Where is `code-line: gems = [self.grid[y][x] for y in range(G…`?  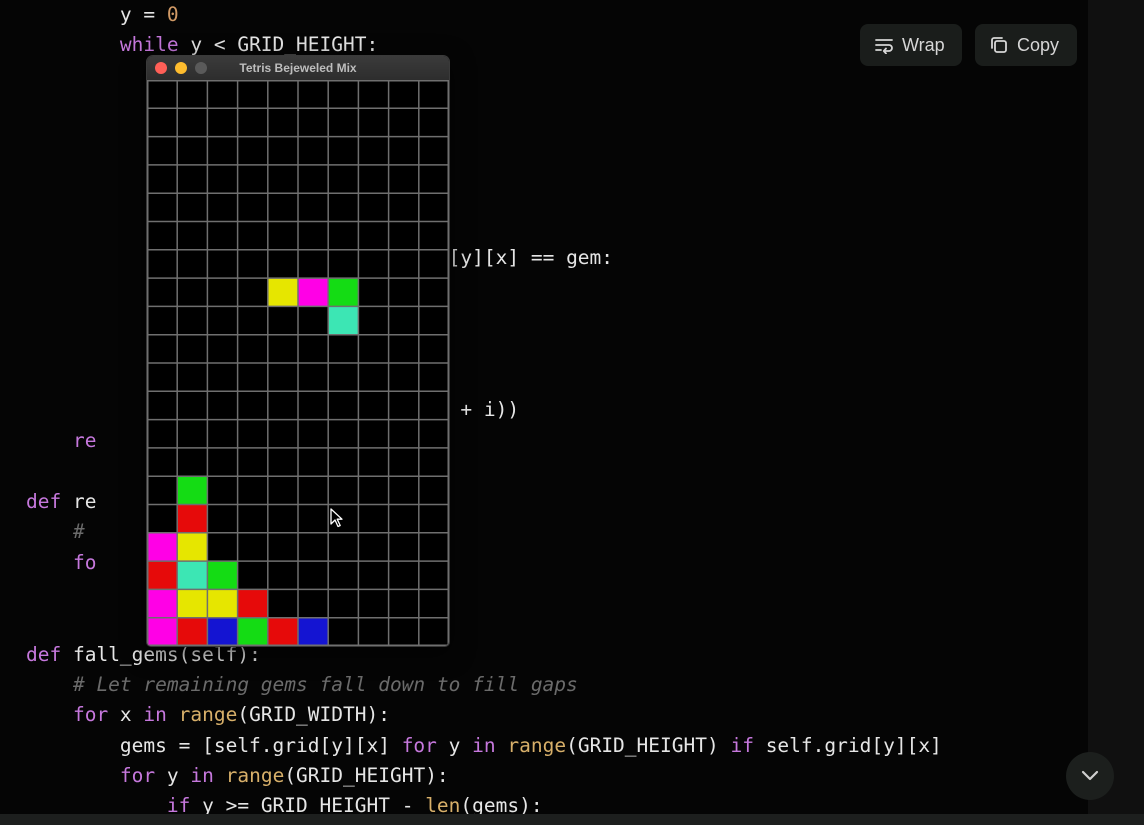 code-line: gems = [self.grid[y][x] for y in range(G… is located at coordinates (484, 746).